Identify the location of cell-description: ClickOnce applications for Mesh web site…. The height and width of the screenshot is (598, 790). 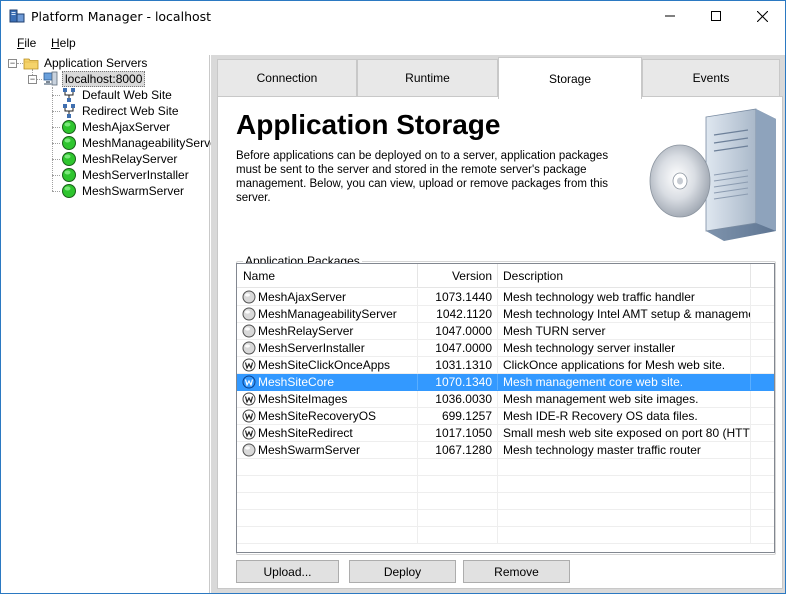
(624, 365).